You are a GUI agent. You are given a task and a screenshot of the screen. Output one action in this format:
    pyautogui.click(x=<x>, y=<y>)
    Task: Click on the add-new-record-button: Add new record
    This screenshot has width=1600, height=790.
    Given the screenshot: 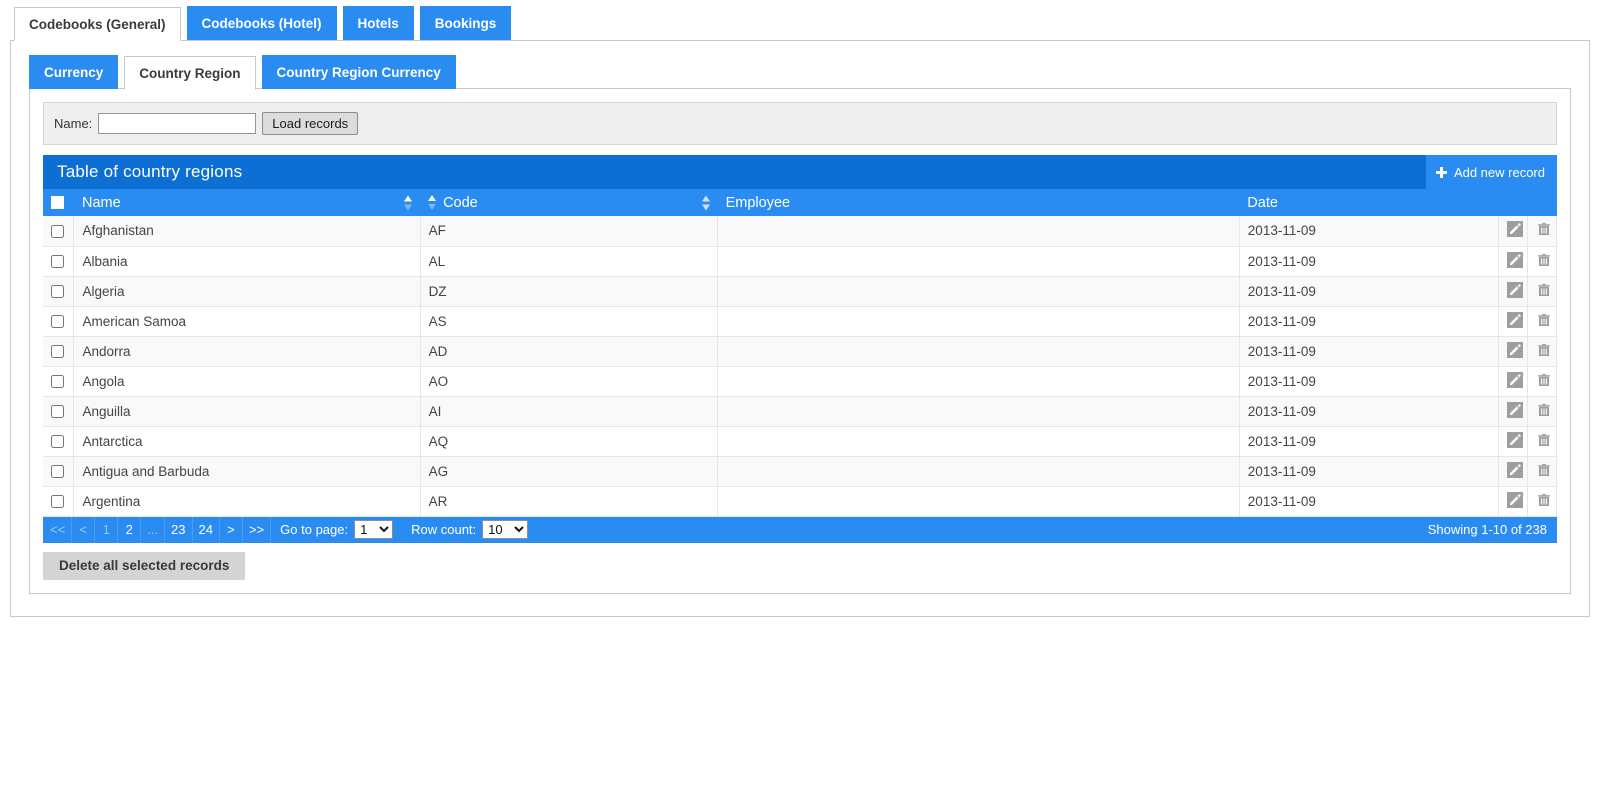 What is the action you would take?
    pyautogui.click(x=1491, y=172)
    